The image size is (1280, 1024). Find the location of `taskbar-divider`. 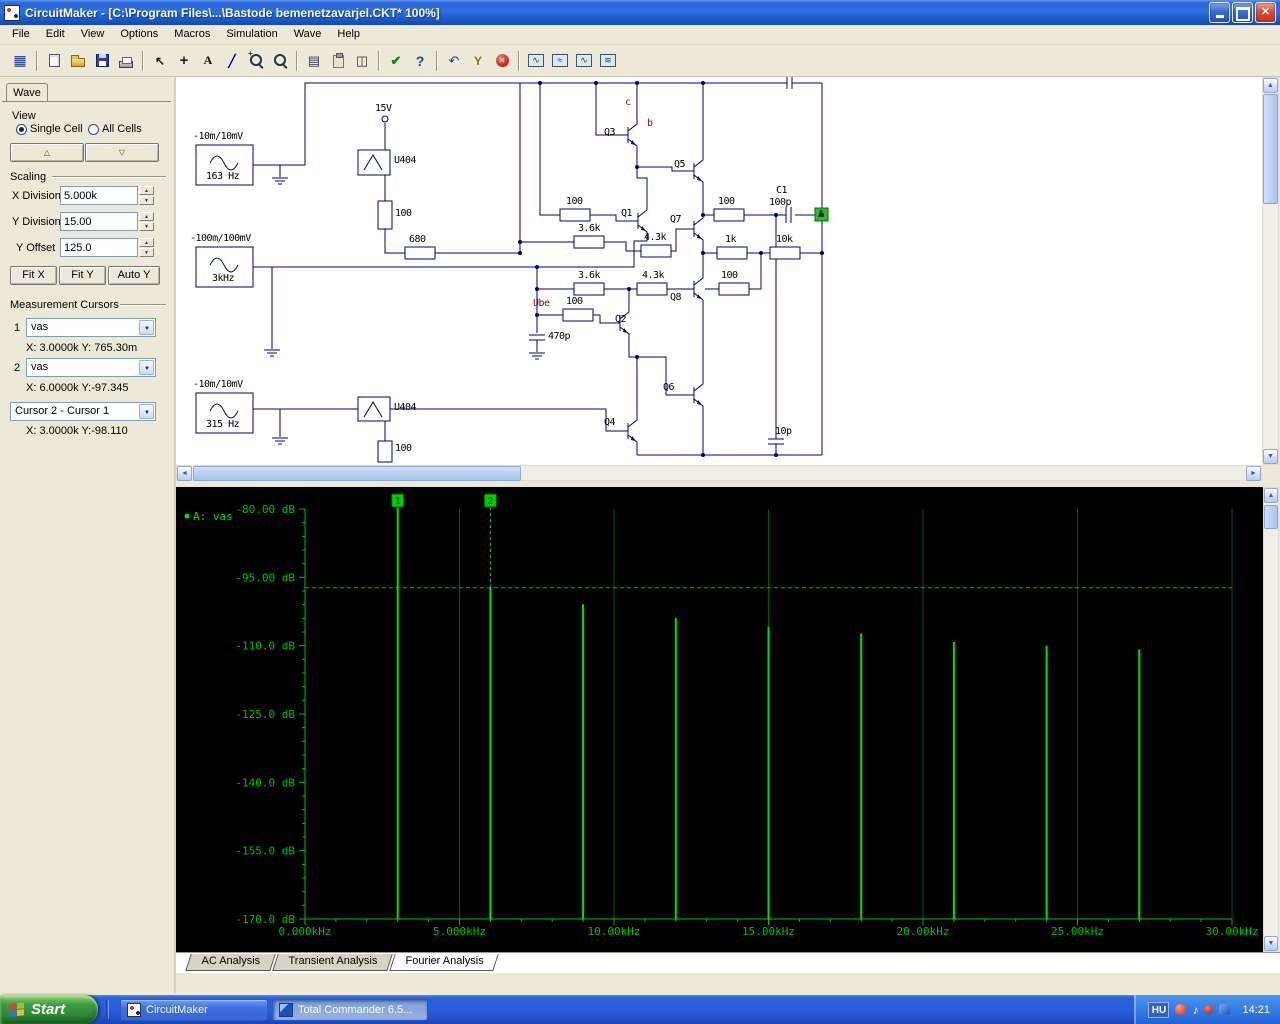

taskbar-divider is located at coordinates (107, 1009).